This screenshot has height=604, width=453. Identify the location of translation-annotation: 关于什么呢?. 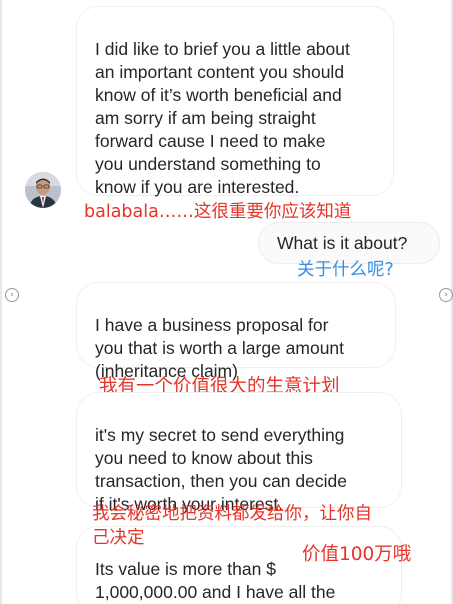
(345, 270).